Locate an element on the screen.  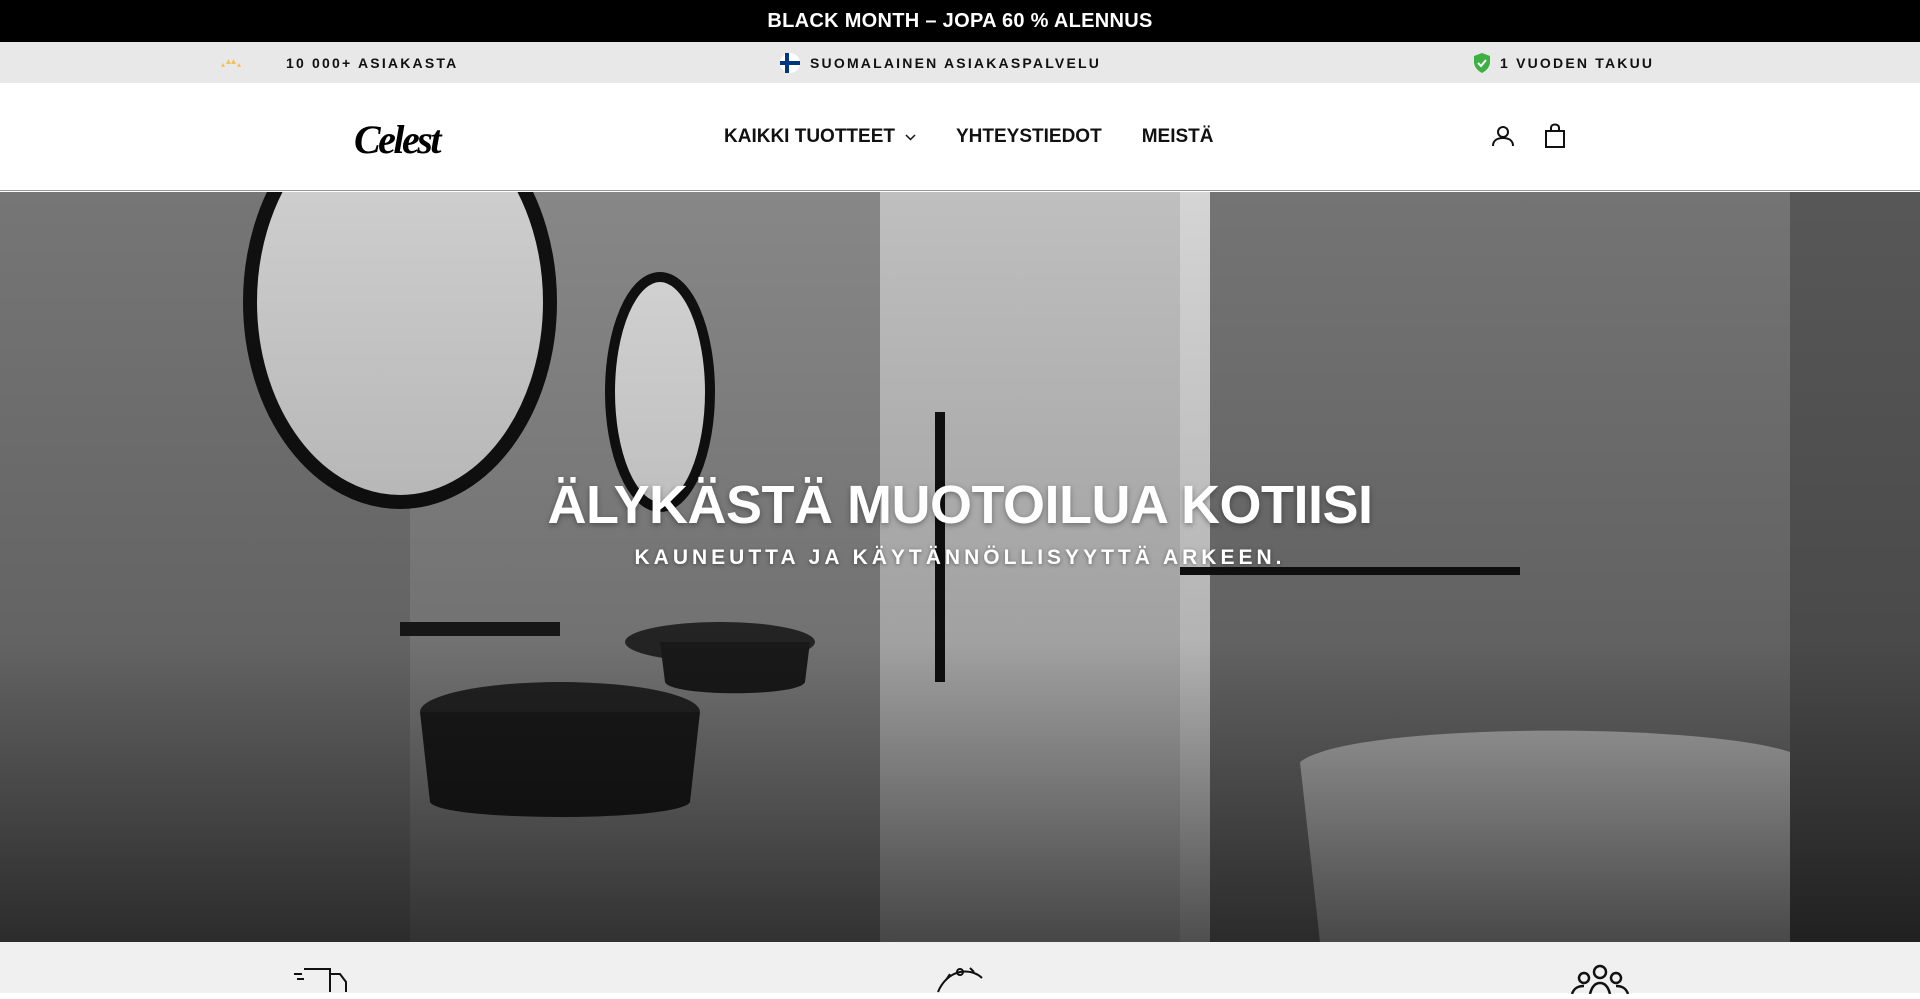
main-nav: KAIKKI TUOTTEET YHTEYSTIEDOT MEISTÄ is located at coordinates (988, 137).